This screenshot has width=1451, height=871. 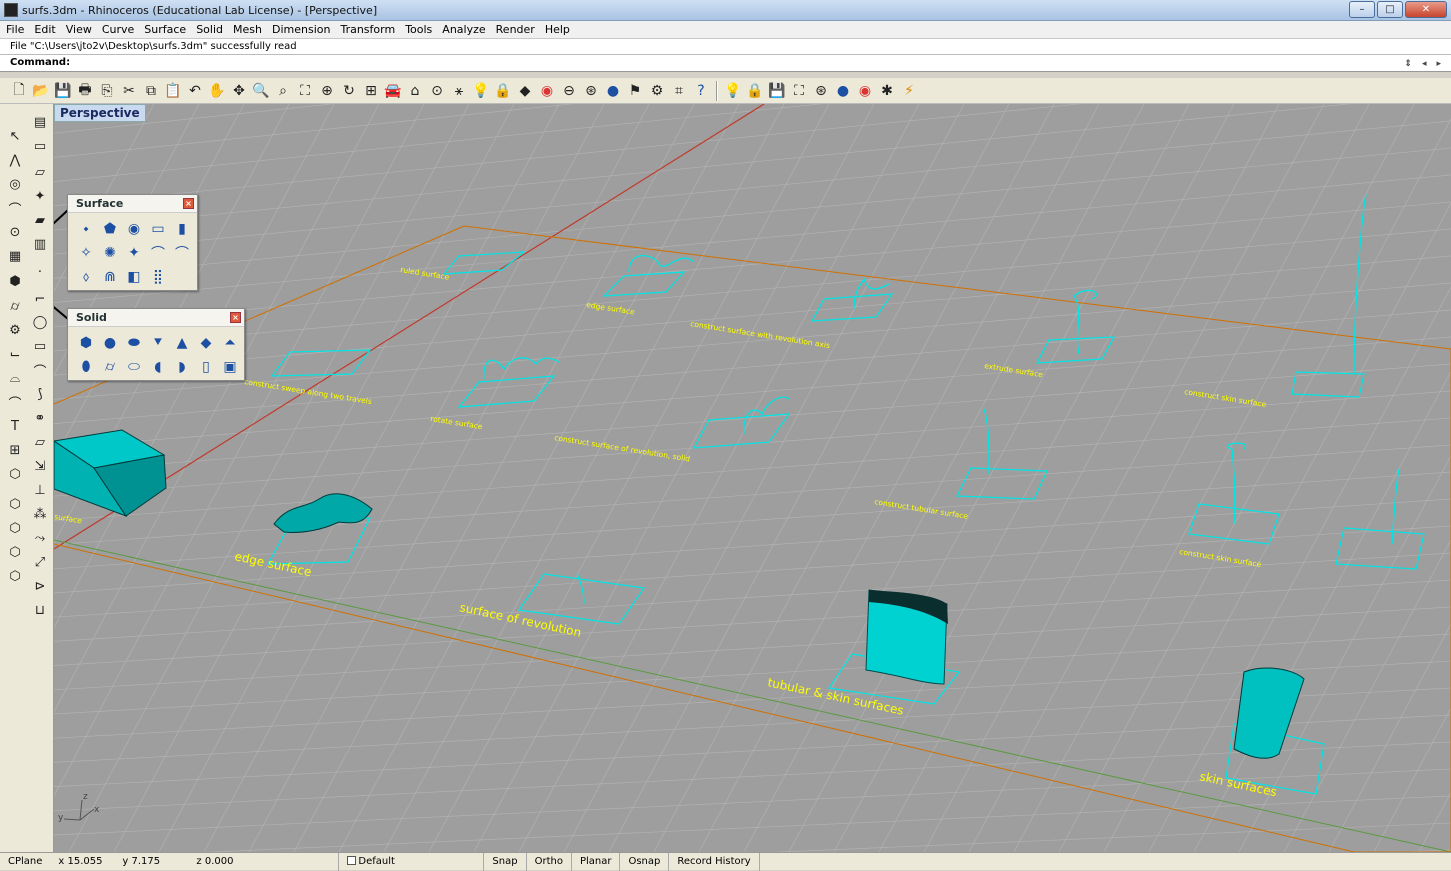 I want to click on planar-curves-icon: ◉, so click(x=134, y=229).